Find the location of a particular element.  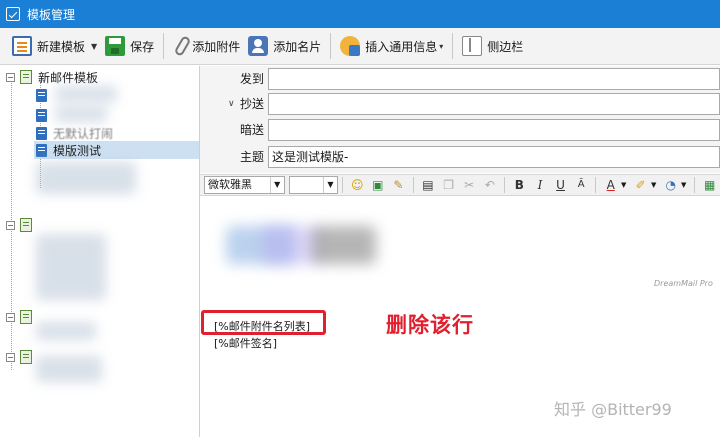

new-template-button: 新建模板 ▼ is located at coordinates (54, 46).